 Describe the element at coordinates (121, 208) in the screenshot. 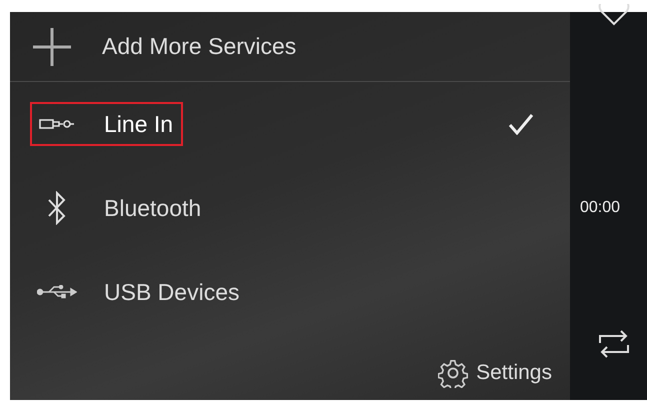

I see `source-item: Bluetooth` at that location.